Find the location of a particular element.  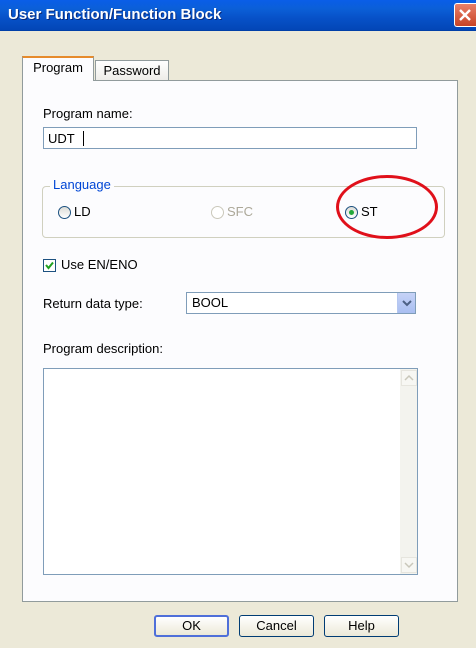

tab-program: Program is located at coordinates (58, 68).